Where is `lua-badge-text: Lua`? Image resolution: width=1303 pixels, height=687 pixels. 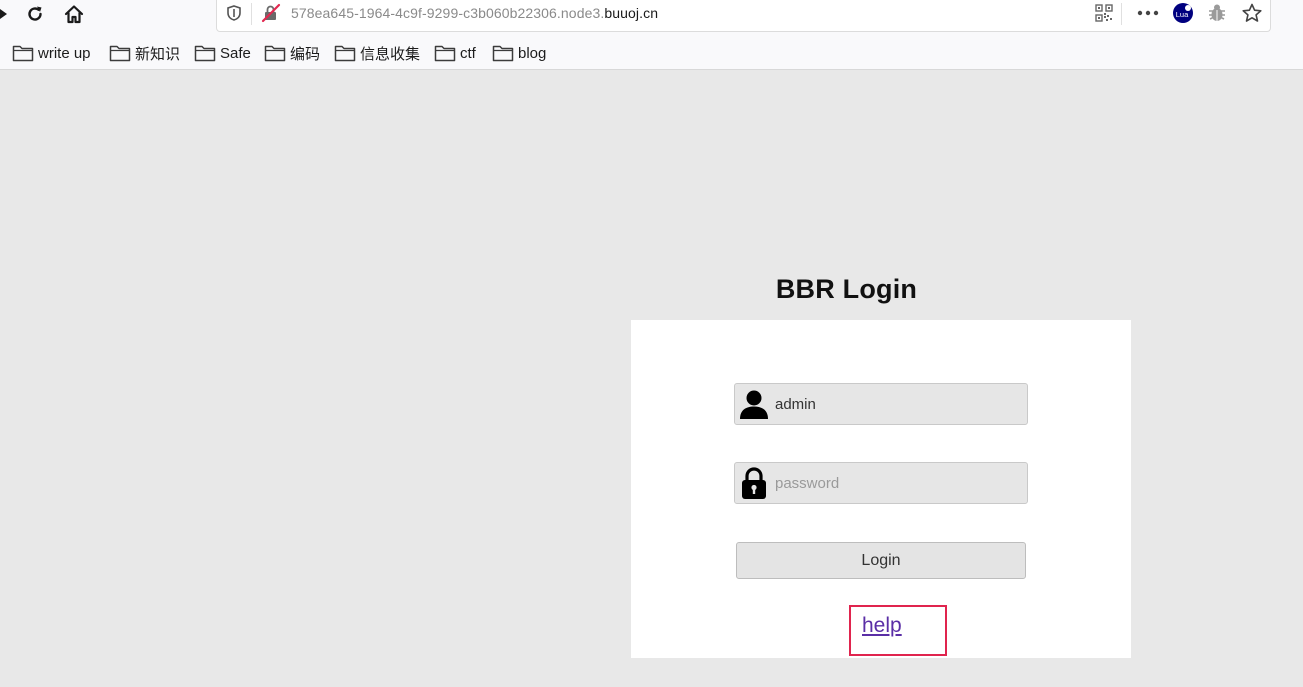 lua-badge-text: Lua is located at coordinates (1182, 14).